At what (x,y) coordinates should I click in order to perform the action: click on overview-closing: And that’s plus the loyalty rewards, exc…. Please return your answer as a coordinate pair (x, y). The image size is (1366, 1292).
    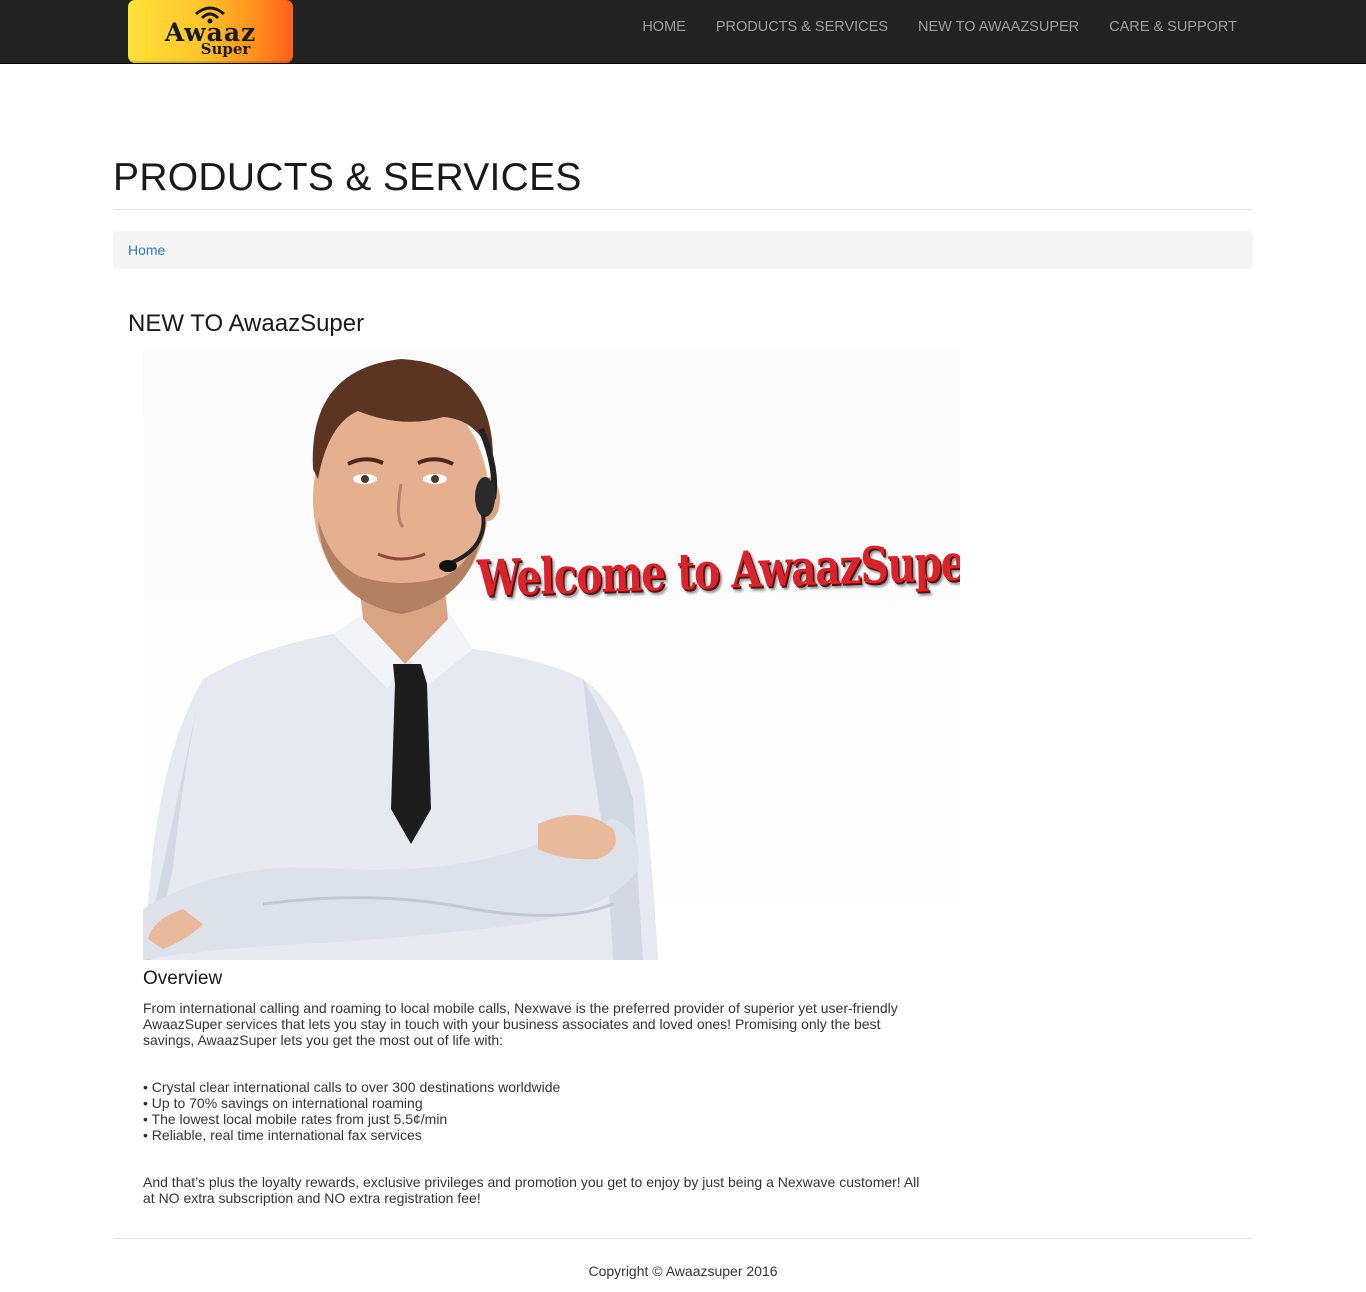
    Looking at the image, I should click on (531, 1190).